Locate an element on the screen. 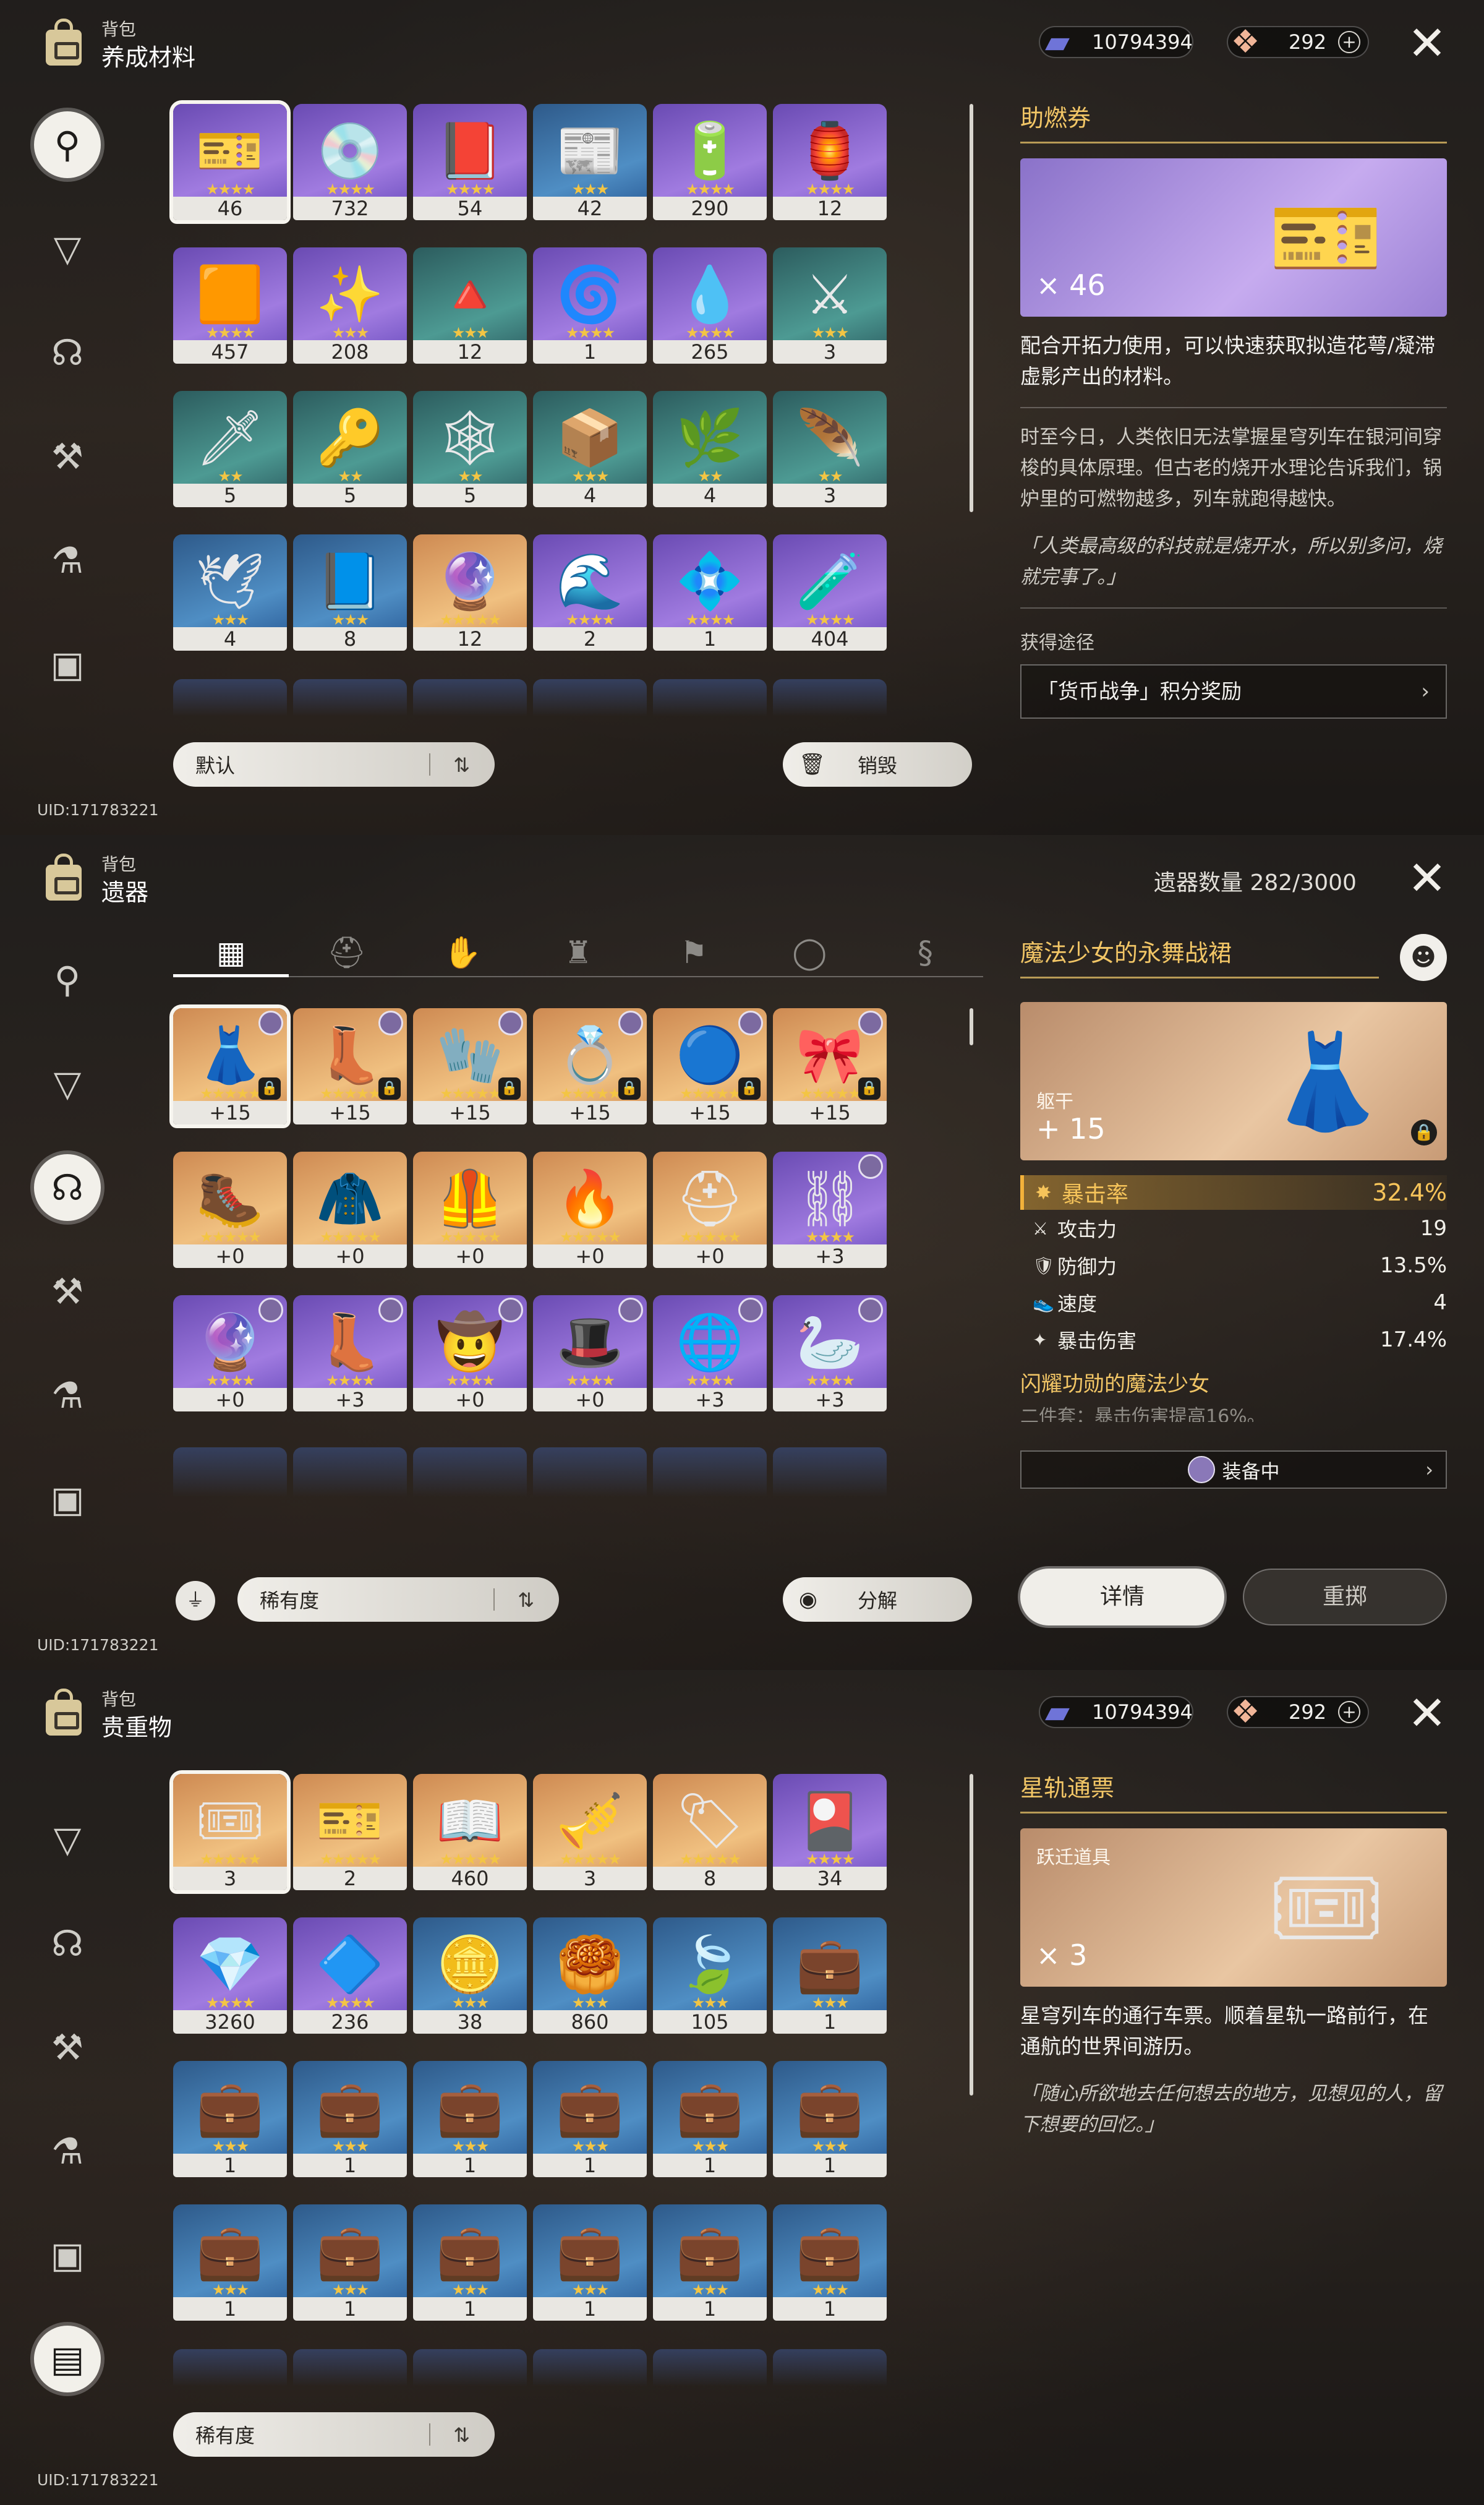  destroy-button: 🗑 销毁 is located at coordinates (877, 764).